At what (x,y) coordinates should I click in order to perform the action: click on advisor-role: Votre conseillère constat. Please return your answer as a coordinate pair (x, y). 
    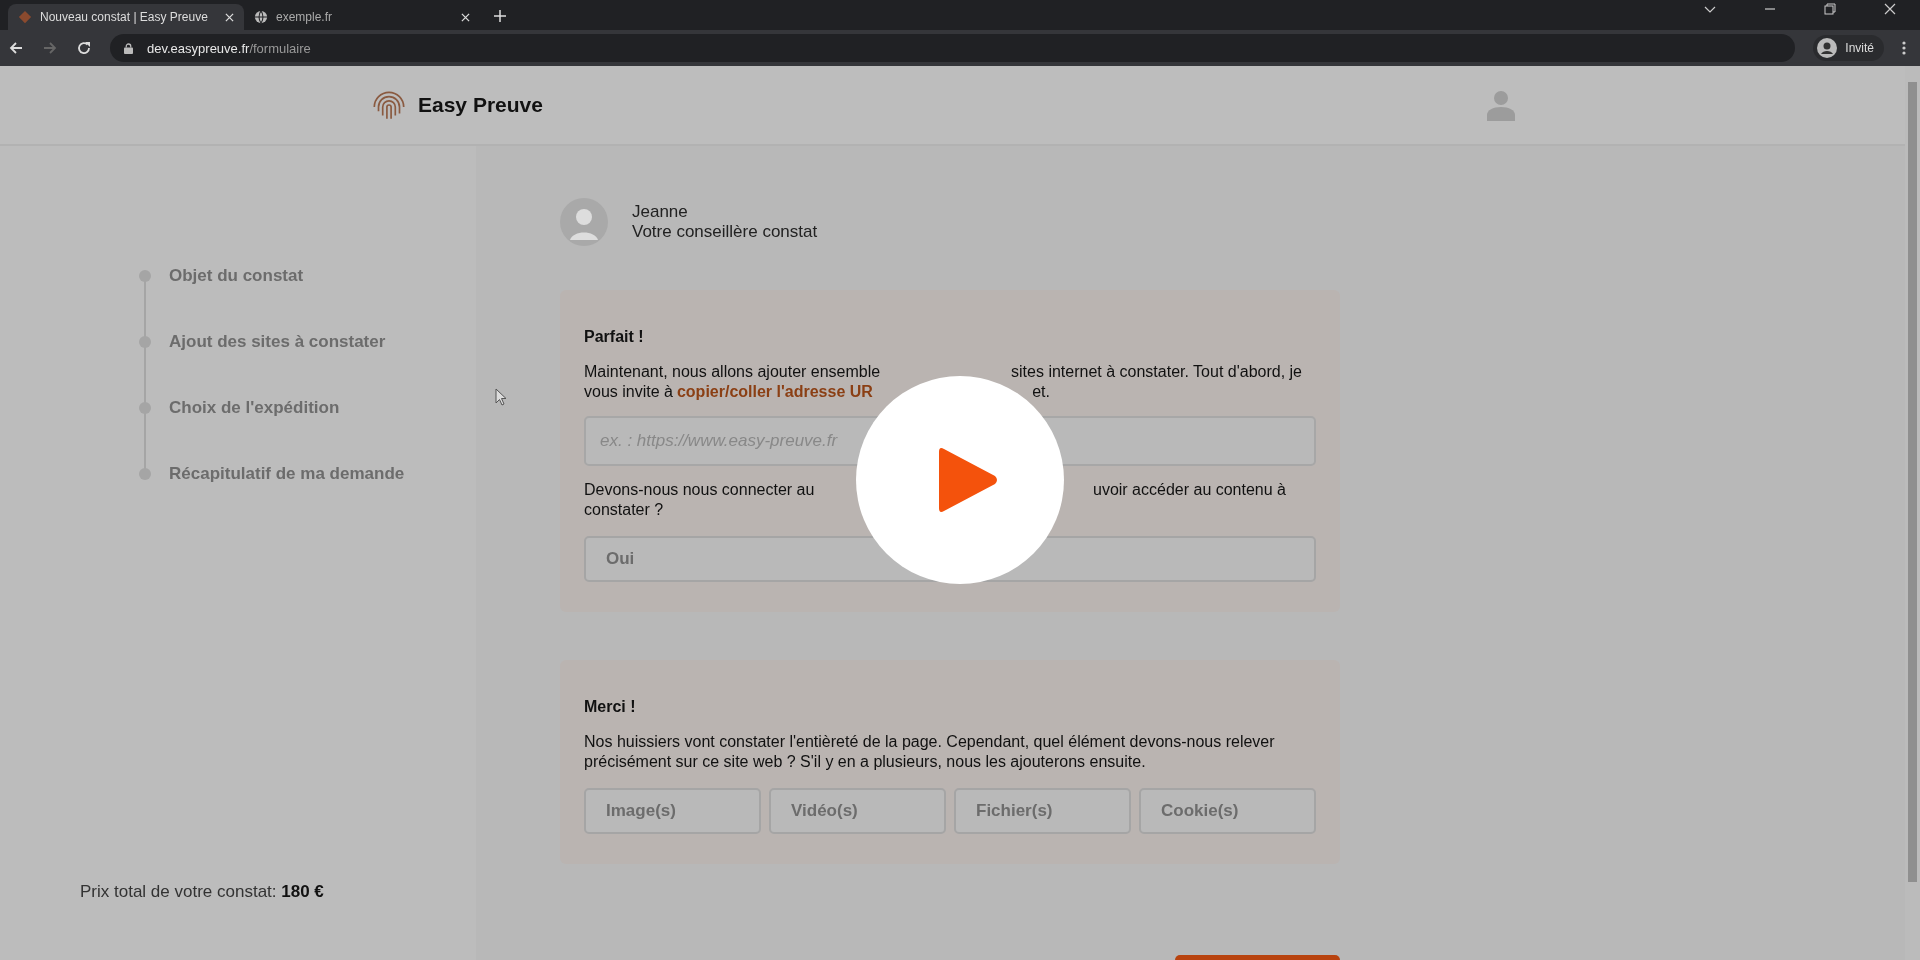
    Looking at the image, I should click on (725, 232).